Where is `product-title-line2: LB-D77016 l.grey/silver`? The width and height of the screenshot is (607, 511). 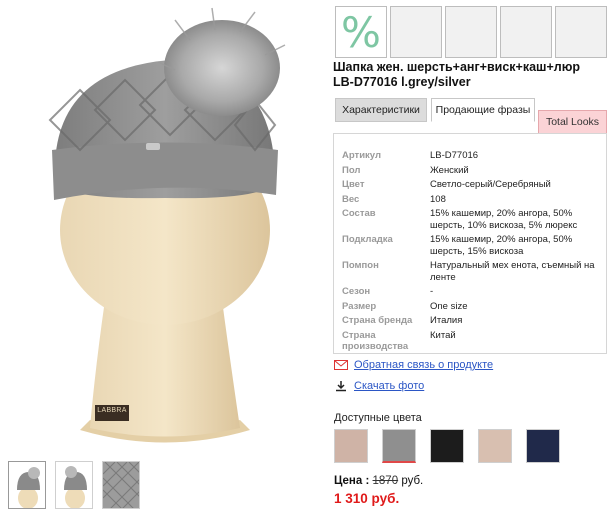 product-title-line2: LB-D77016 l.grey/silver is located at coordinates (402, 82).